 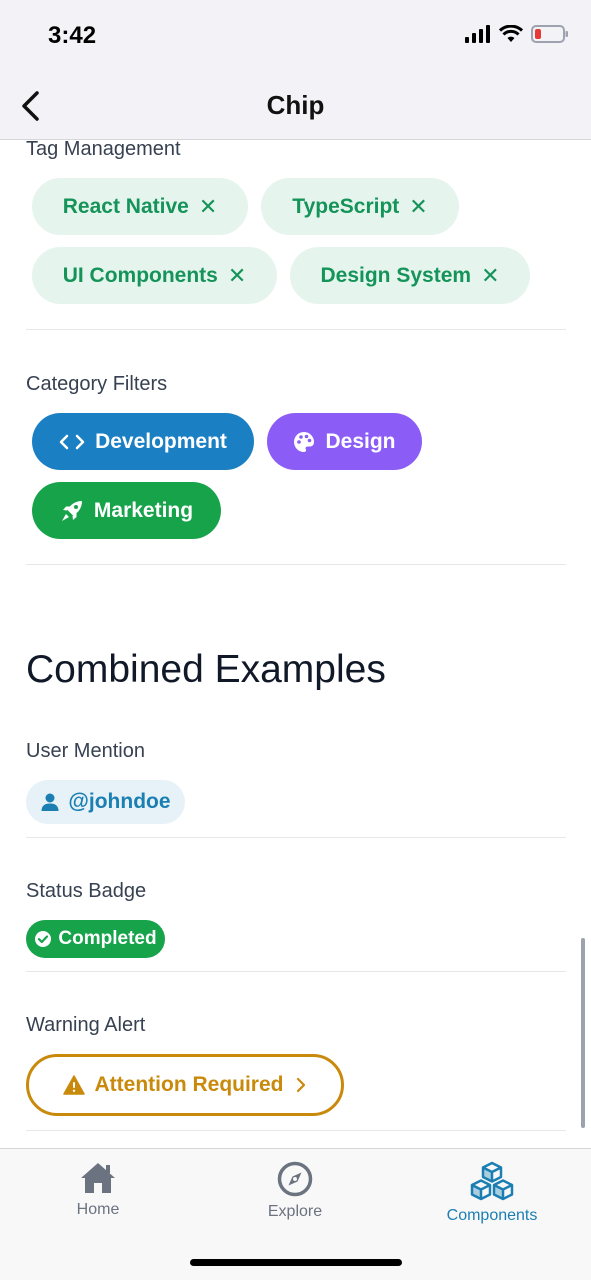 What do you see at coordinates (50, 802) in the screenshot?
I see `user-icon` at bounding box center [50, 802].